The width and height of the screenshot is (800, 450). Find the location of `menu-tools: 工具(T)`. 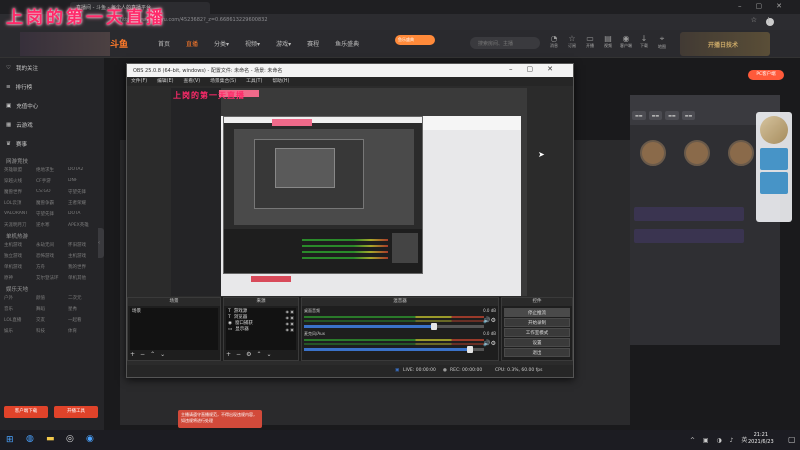

menu-tools: 工具(T) is located at coordinates (254, 81).